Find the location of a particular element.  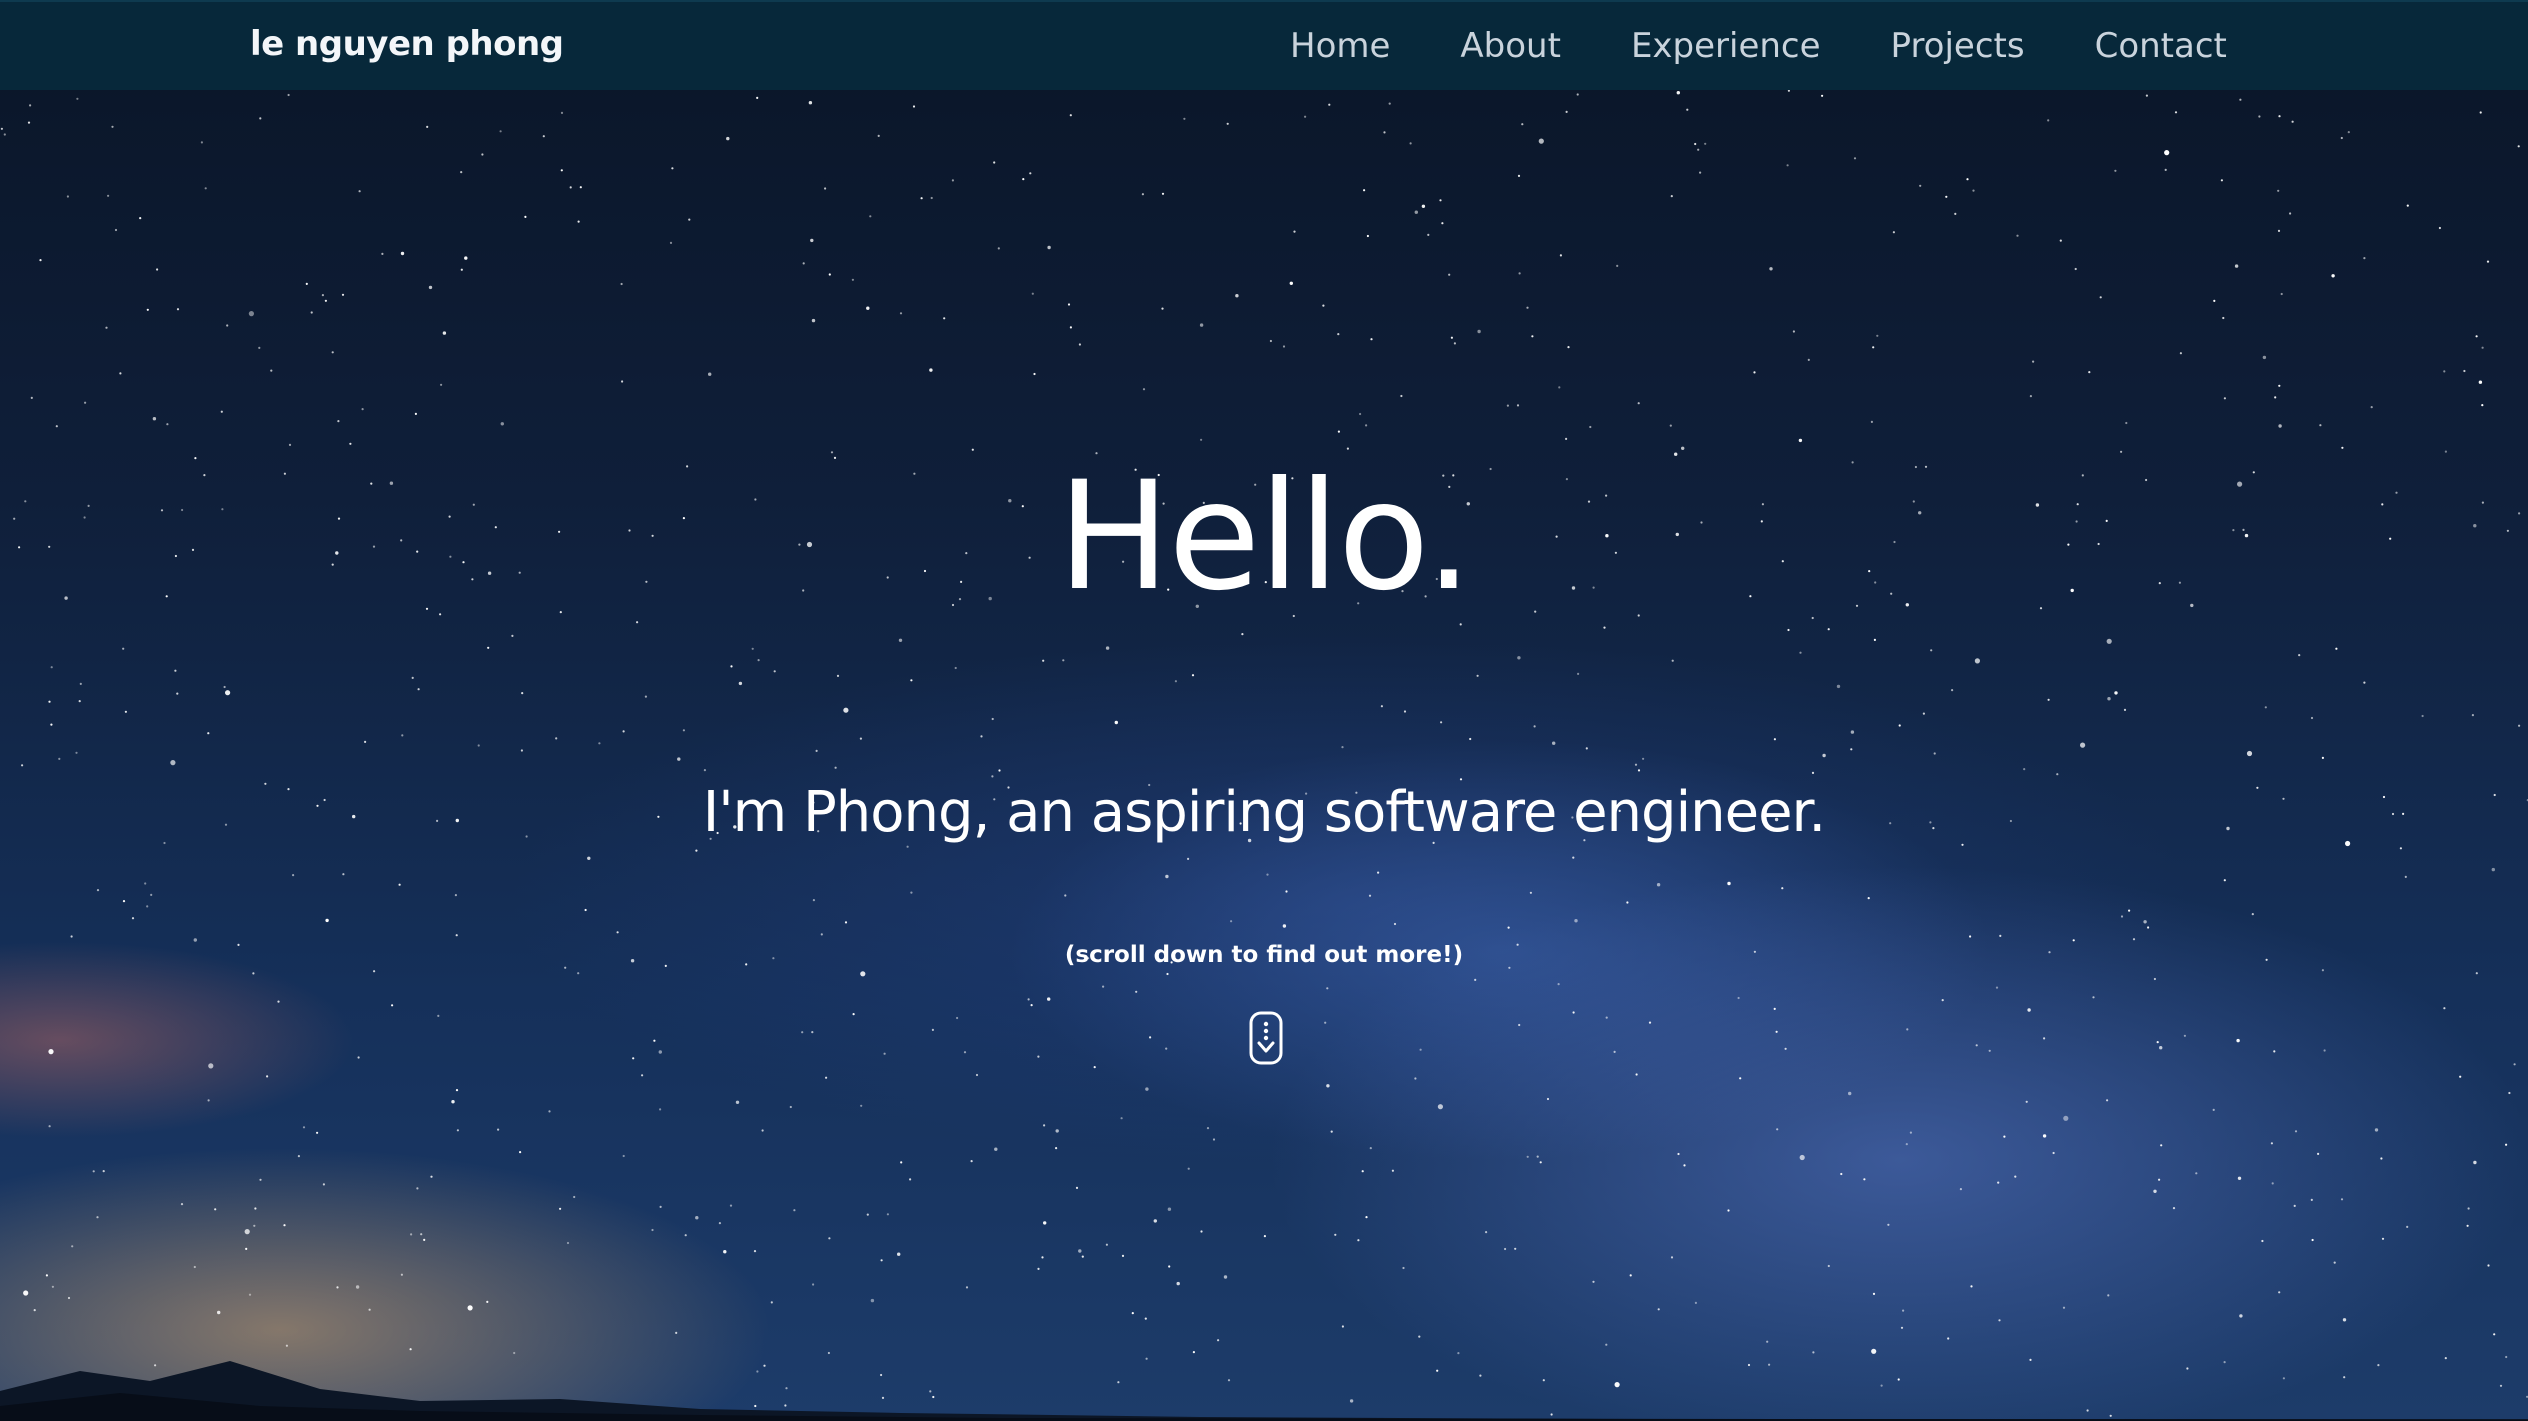

mouse-scroll-down-icon is located at coordinates (1266, 1038).